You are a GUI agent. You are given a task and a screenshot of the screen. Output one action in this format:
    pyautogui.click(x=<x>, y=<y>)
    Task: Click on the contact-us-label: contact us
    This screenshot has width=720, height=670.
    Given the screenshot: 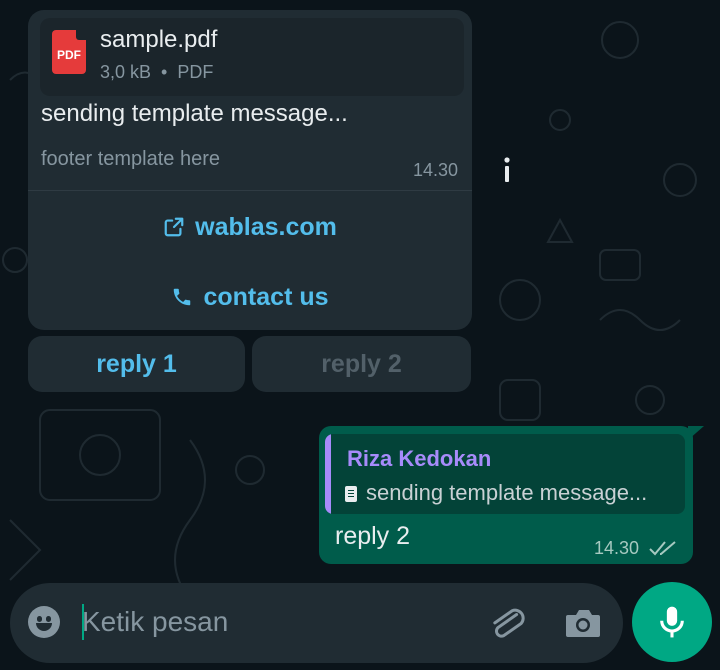 What is the action you would take?
    pyautogui.click(x=266, y=296)
    